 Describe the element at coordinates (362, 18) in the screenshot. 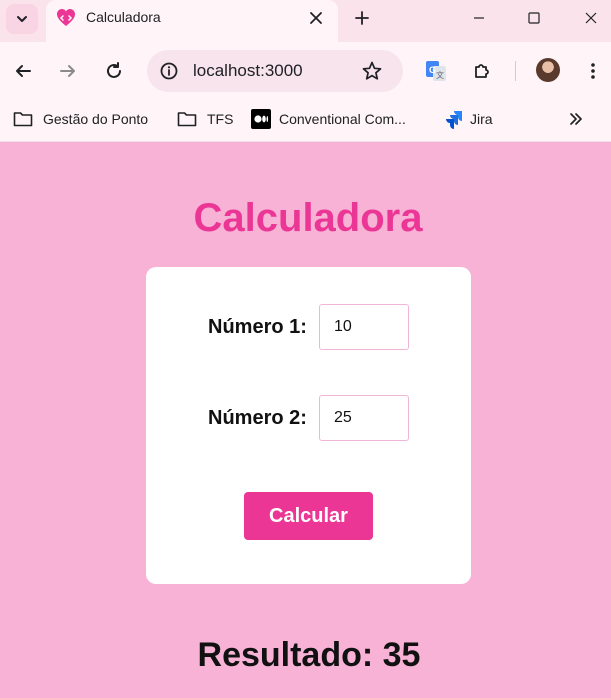

I see `new-tab-plus-icon` at that location.